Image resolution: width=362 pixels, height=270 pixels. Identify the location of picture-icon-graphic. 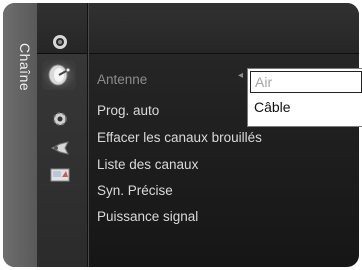
(60, 42).